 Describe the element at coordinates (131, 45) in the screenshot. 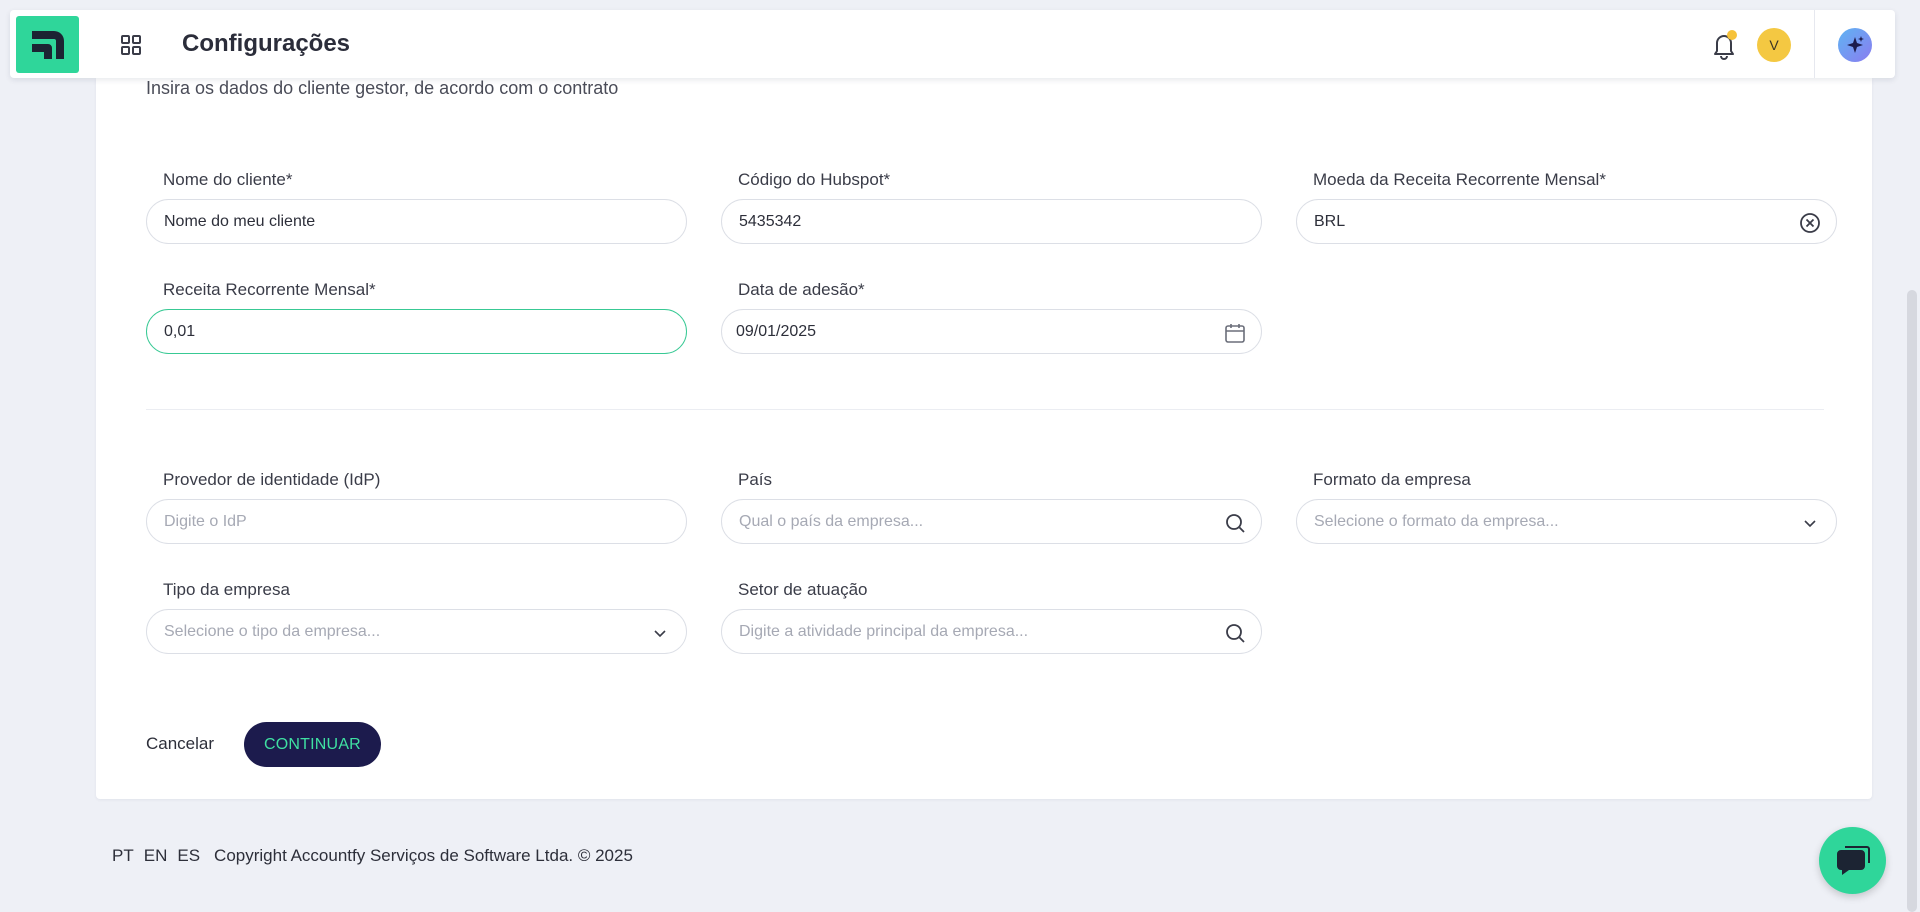

I see `grid-icon` at that location.